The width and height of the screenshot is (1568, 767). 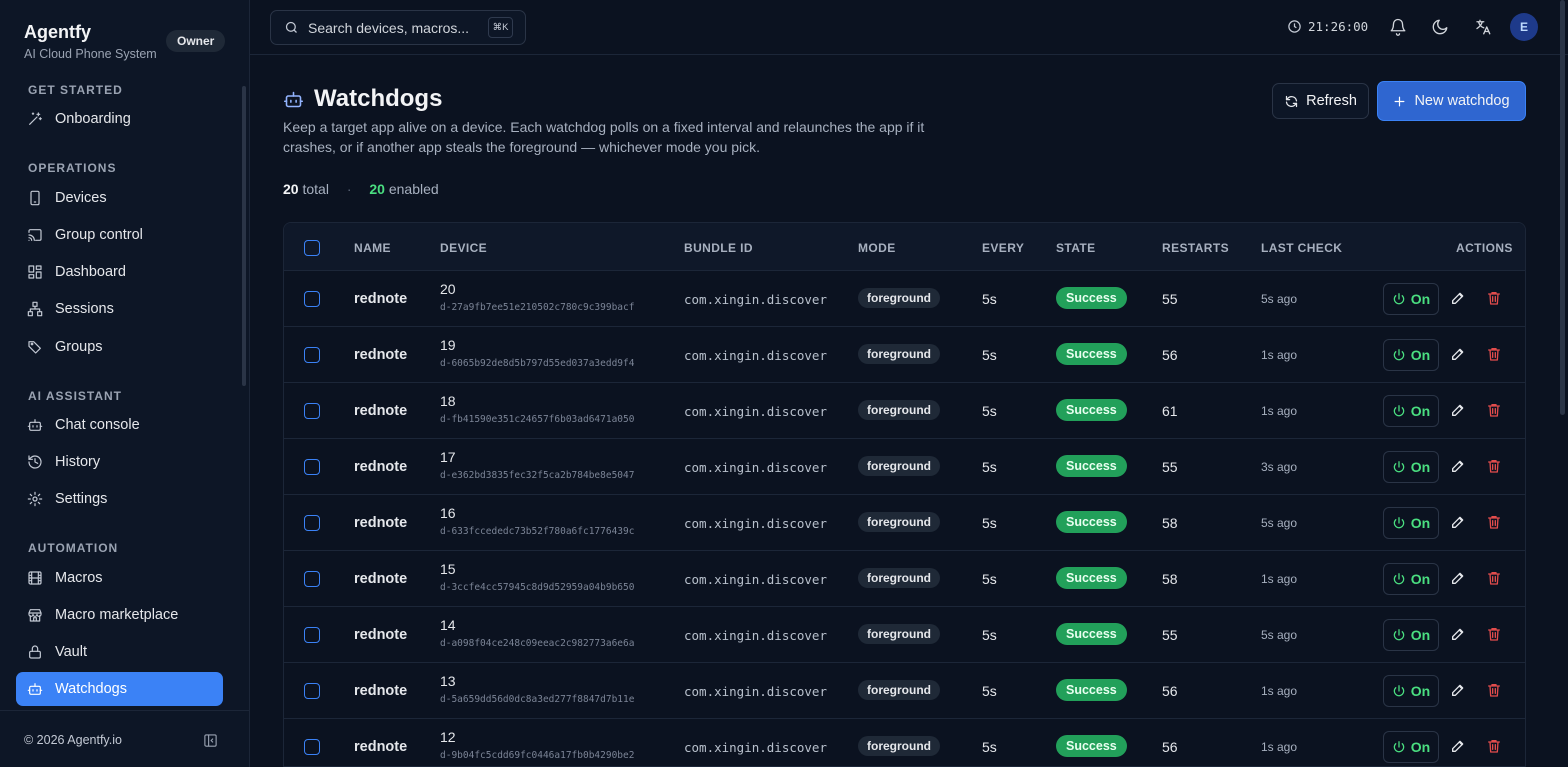 What do you see at coordinates (463, 248) in the screenshot?
I see `column-header-device: DEVICE` at bounding box center [463, 248].